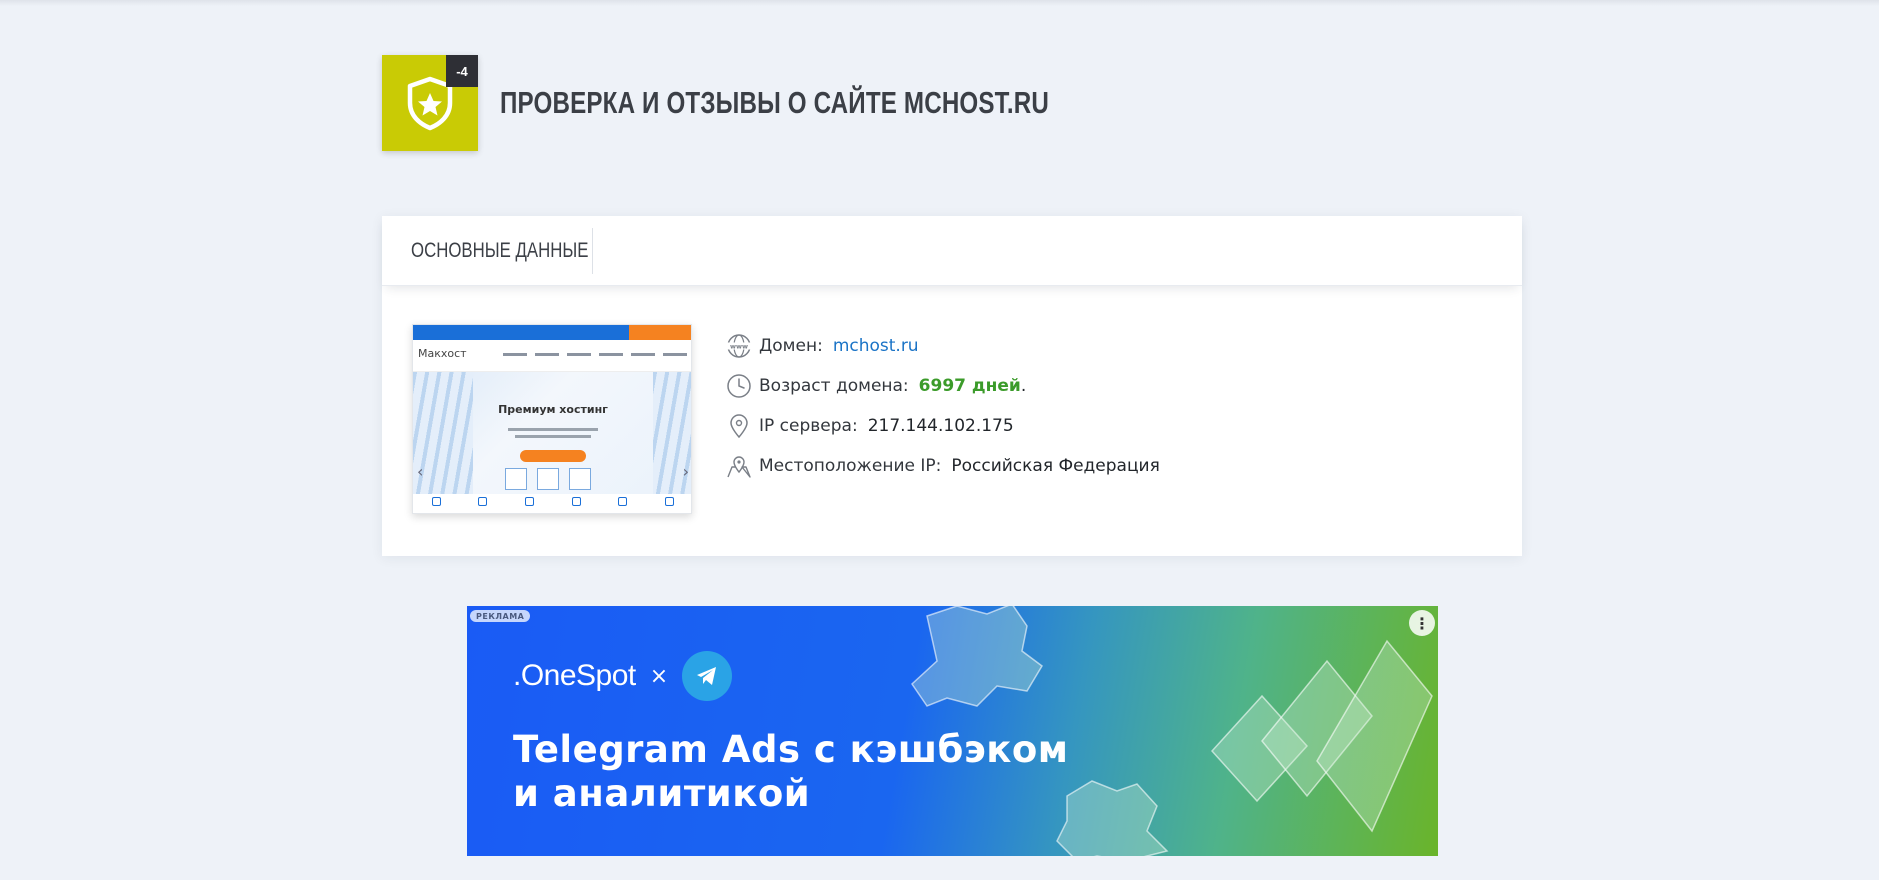  I want to click on server-ip-row: IP сервера: 217.144.102.175, so click(942, 426).